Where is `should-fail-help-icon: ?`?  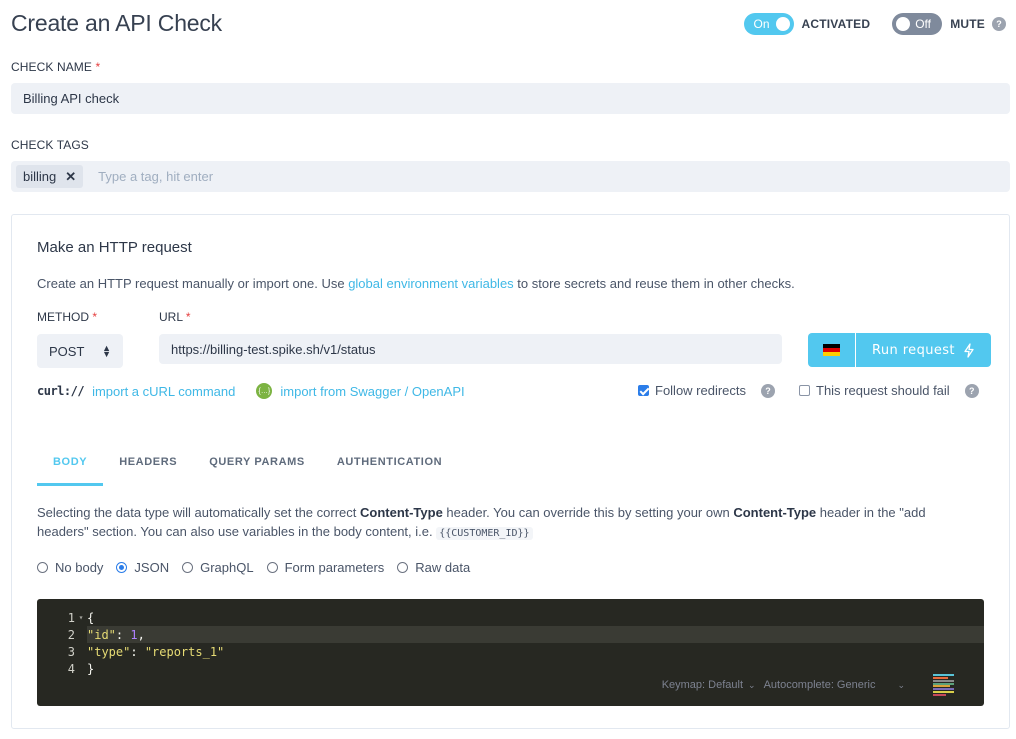 should-fail-help-icon: ? is located at coordinates (971, 390).